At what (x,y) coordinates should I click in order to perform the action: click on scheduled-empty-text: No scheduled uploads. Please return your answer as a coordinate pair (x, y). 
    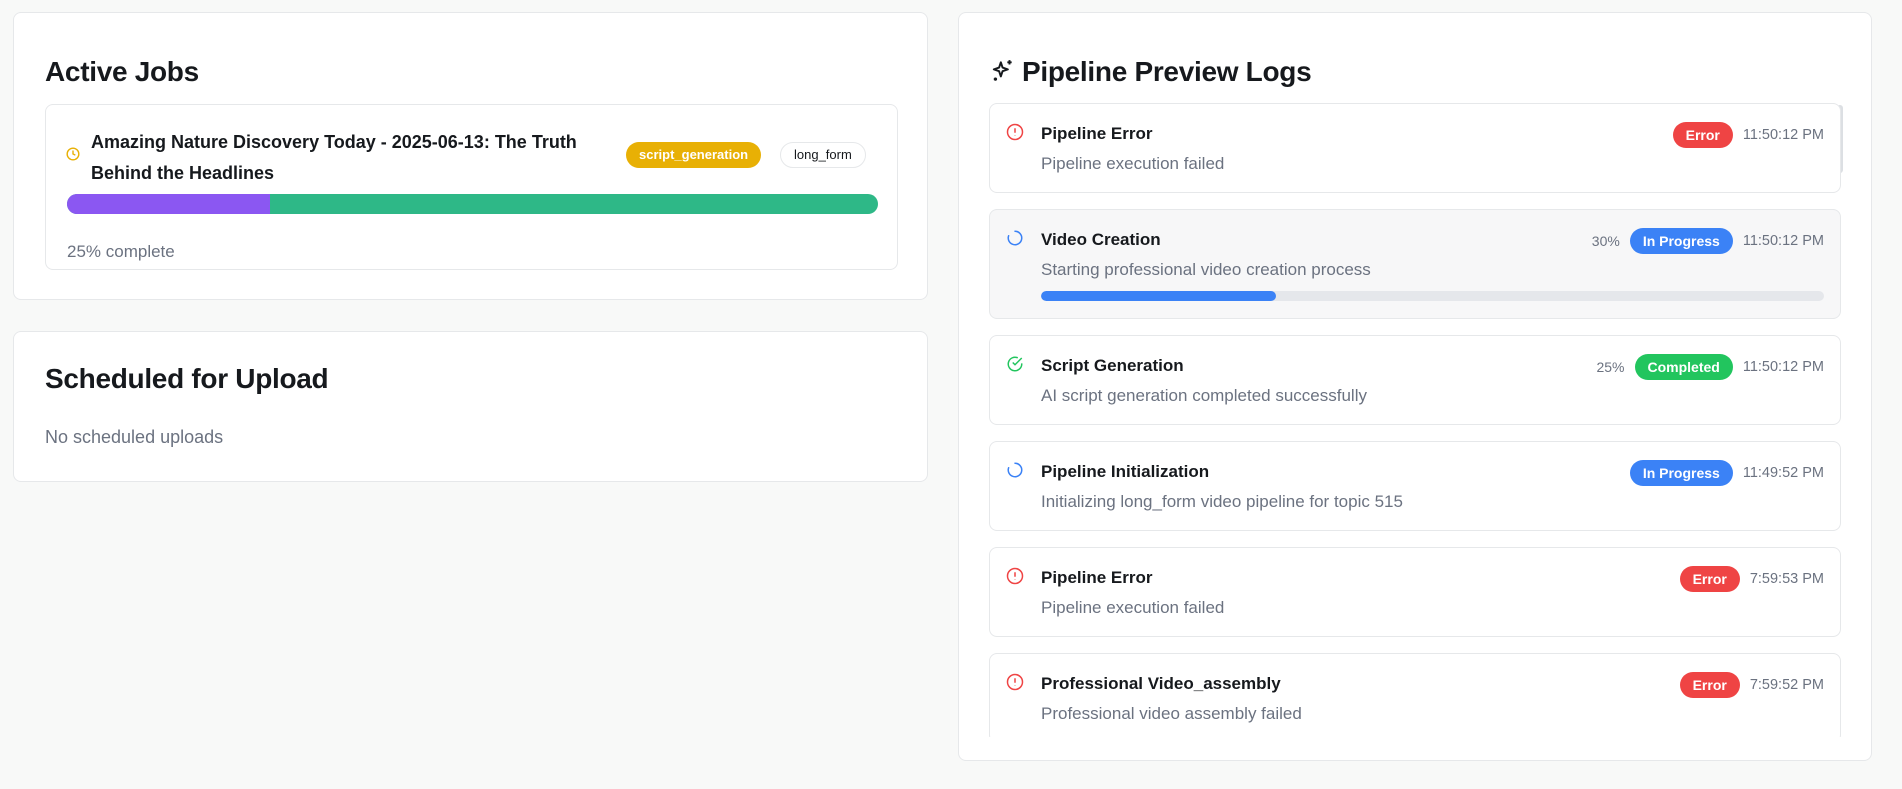
    Looking at the image, I should click on (134, 437).